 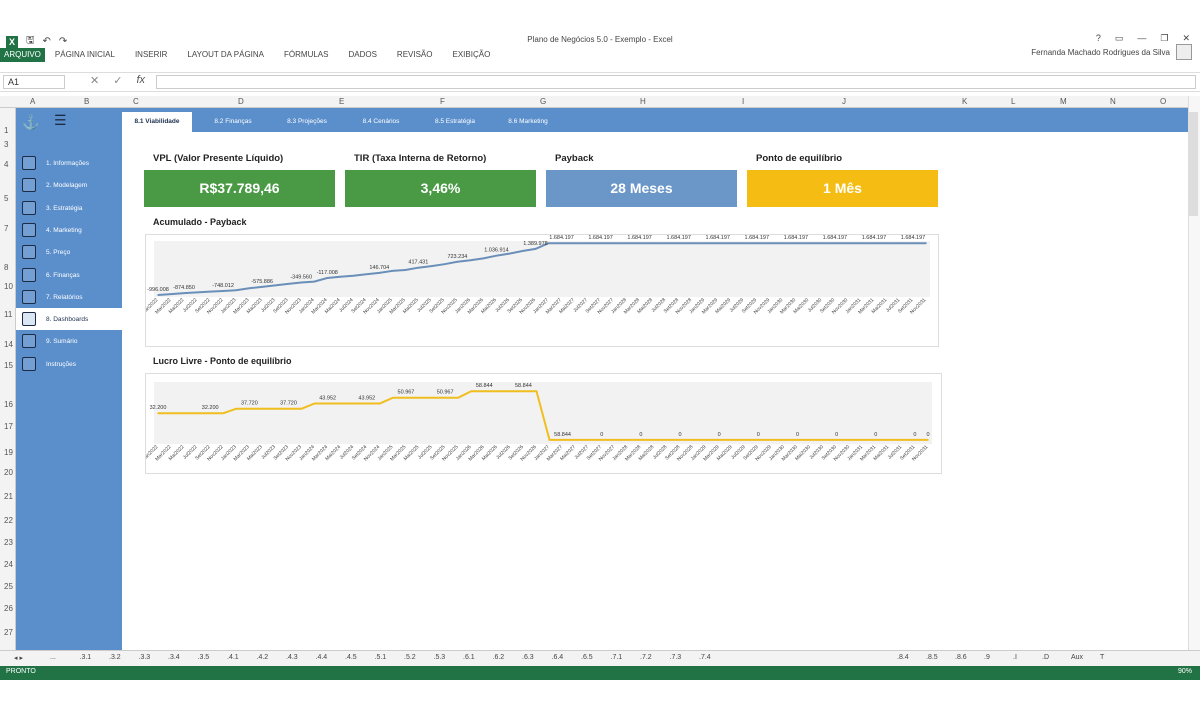 What do you see at coordinates (6, 198) in the screenshot?
I see `row-header-5: 5` at bounding box center [6, 198].